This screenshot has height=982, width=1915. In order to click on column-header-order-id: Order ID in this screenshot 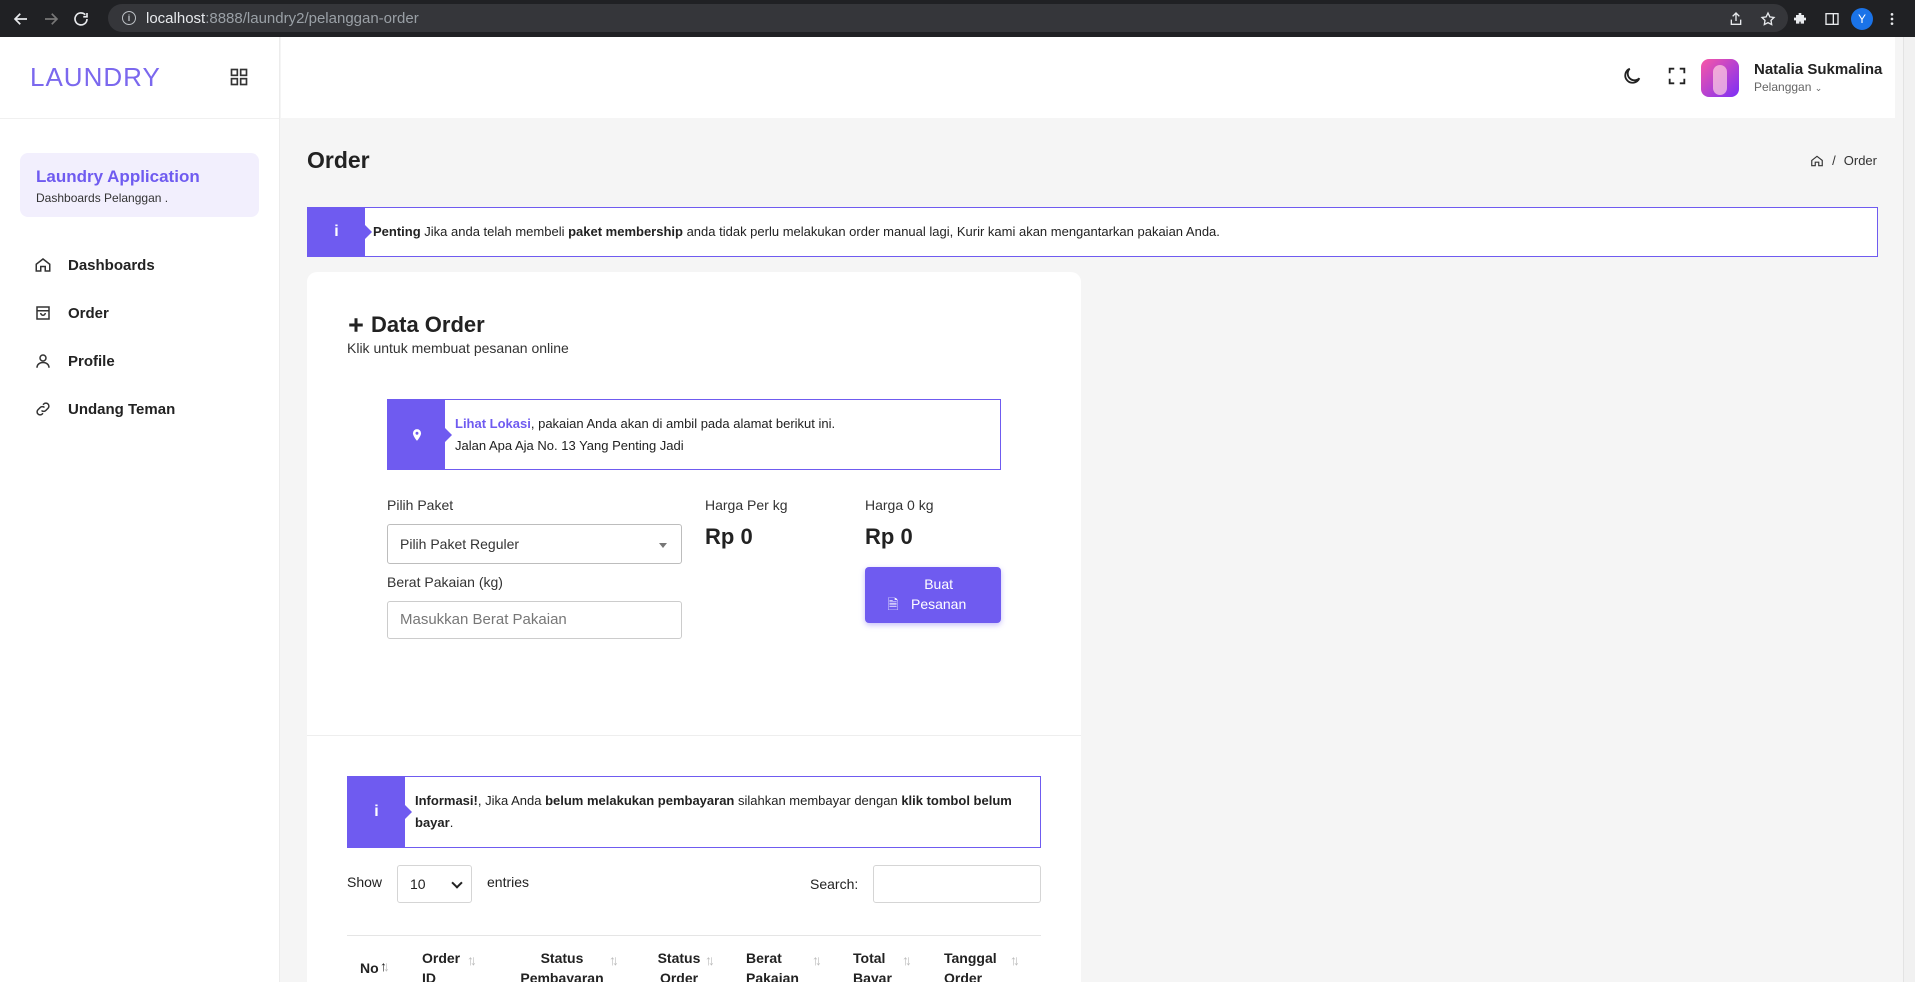, I will do `click(441, 965)`.